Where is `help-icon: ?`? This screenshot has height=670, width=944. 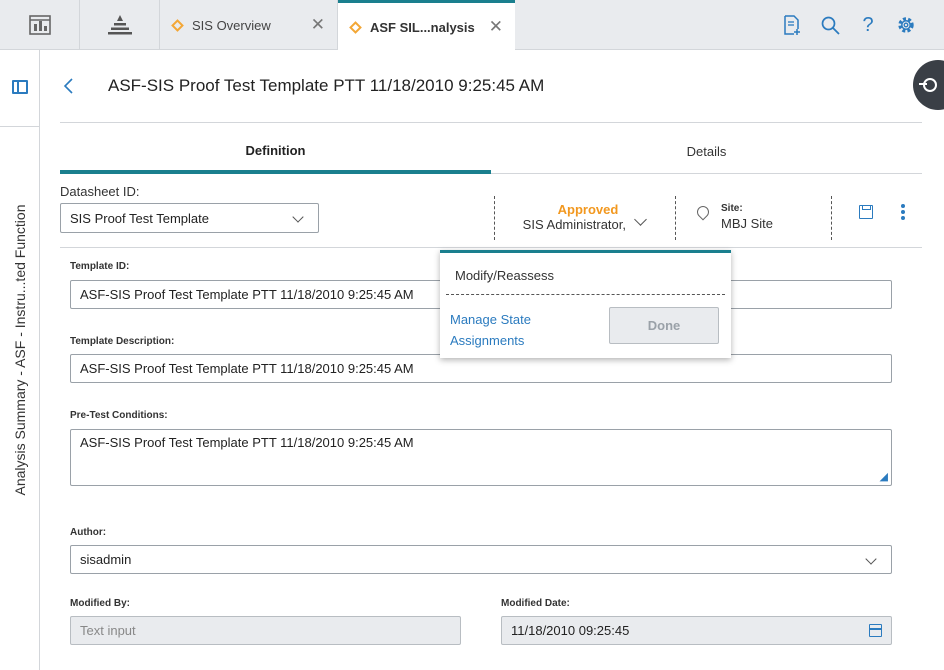
help-icon: ? is located at coordinates (868, 24).